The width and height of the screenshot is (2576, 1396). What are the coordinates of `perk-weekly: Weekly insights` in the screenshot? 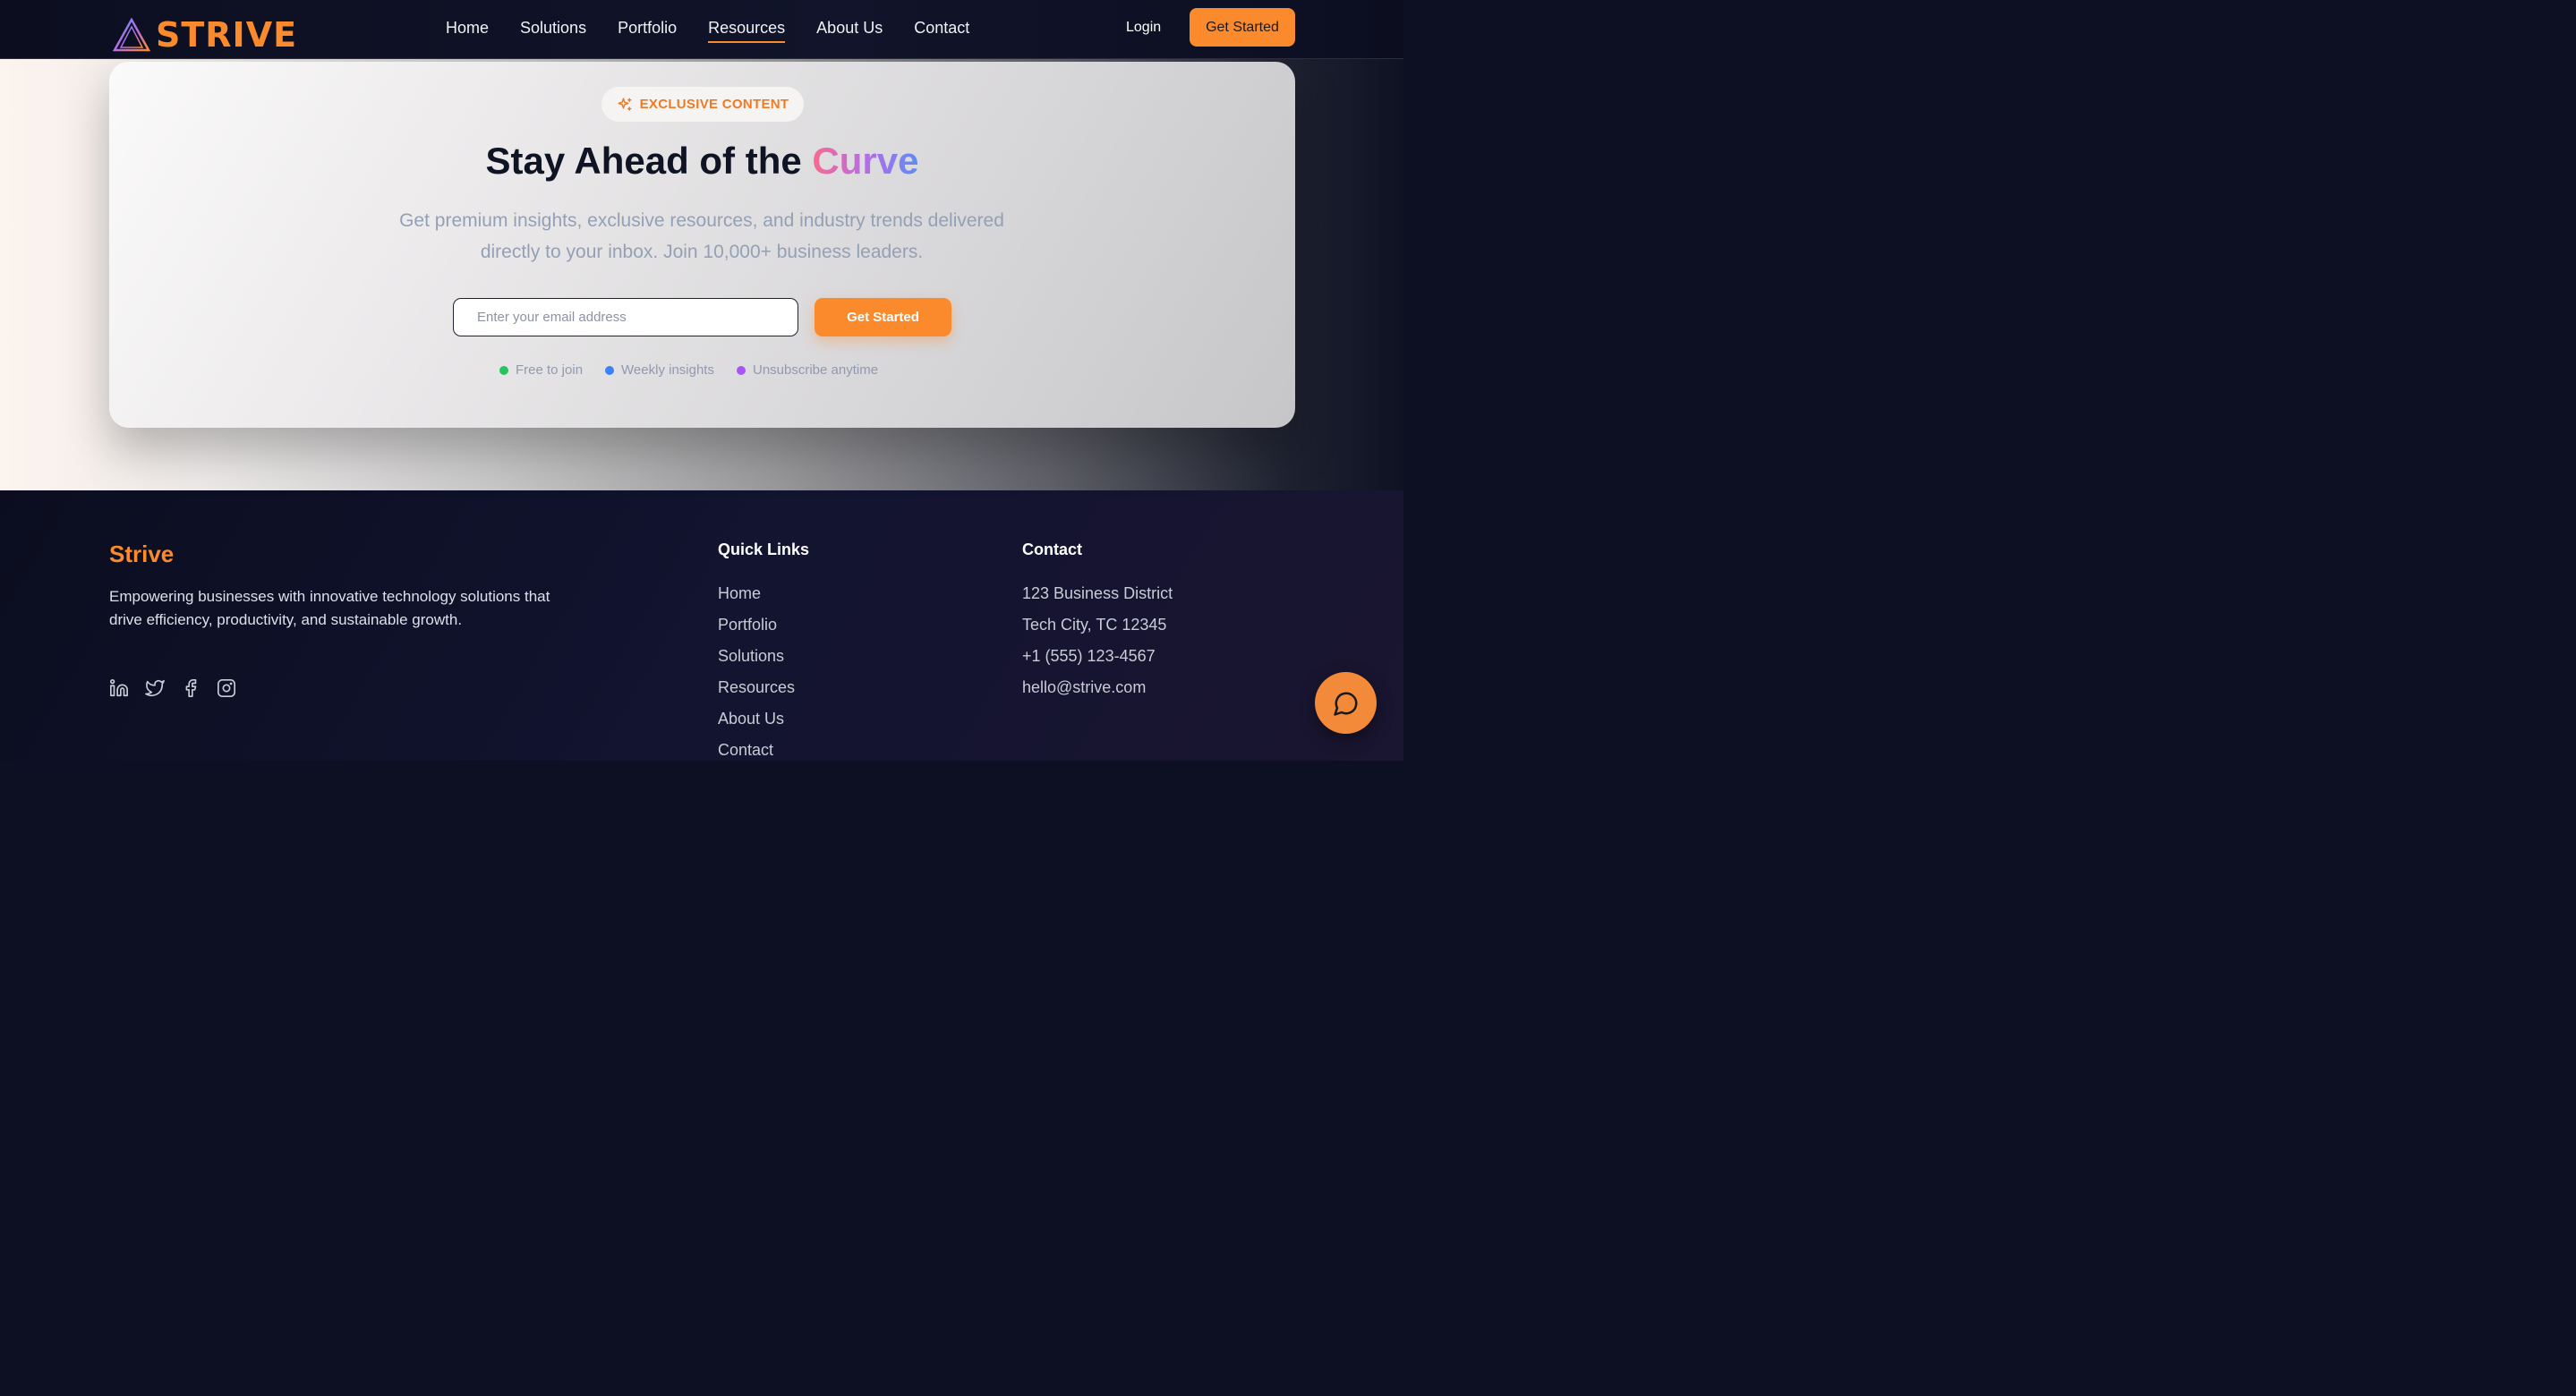 It's located at (659, 370).